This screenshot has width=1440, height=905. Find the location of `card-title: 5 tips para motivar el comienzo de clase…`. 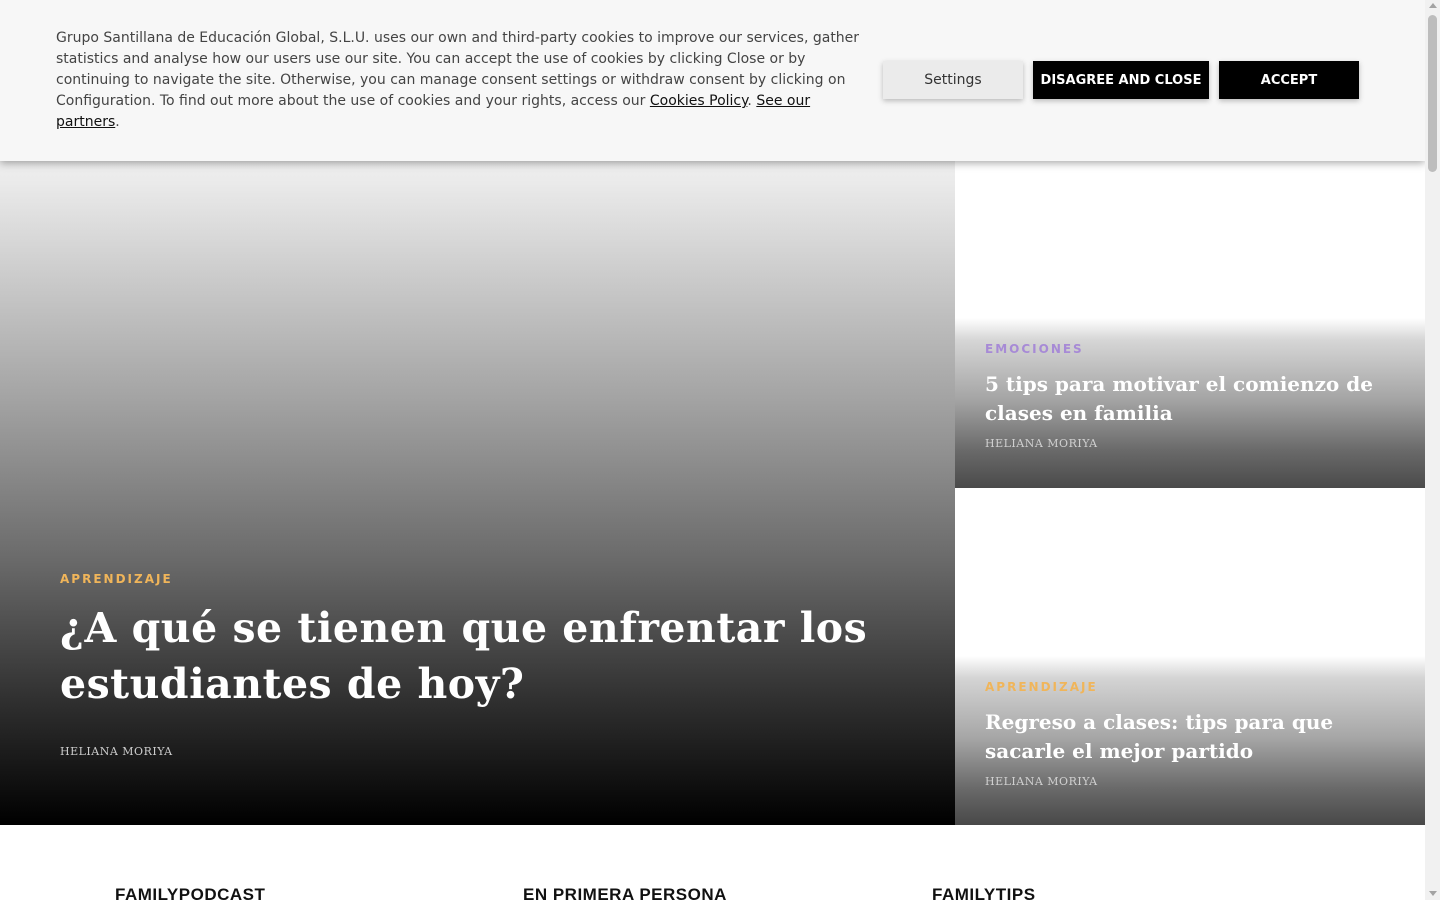

card-title: 5 tips para motivar el comienzo de clase… is located at coordinates (1195, 399).